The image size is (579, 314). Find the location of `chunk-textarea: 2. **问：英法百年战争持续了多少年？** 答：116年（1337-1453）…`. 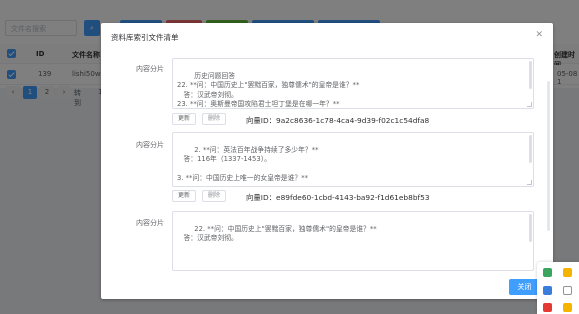

chunk-textarea: 2. **问：英法百年战争持续了多少年？** 答：116年（1337-1453）… is located at coordinates (353, 159).